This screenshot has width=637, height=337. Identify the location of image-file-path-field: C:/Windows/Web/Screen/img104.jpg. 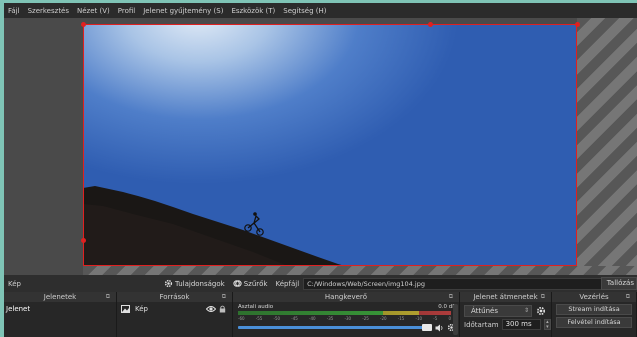
(455, 283).